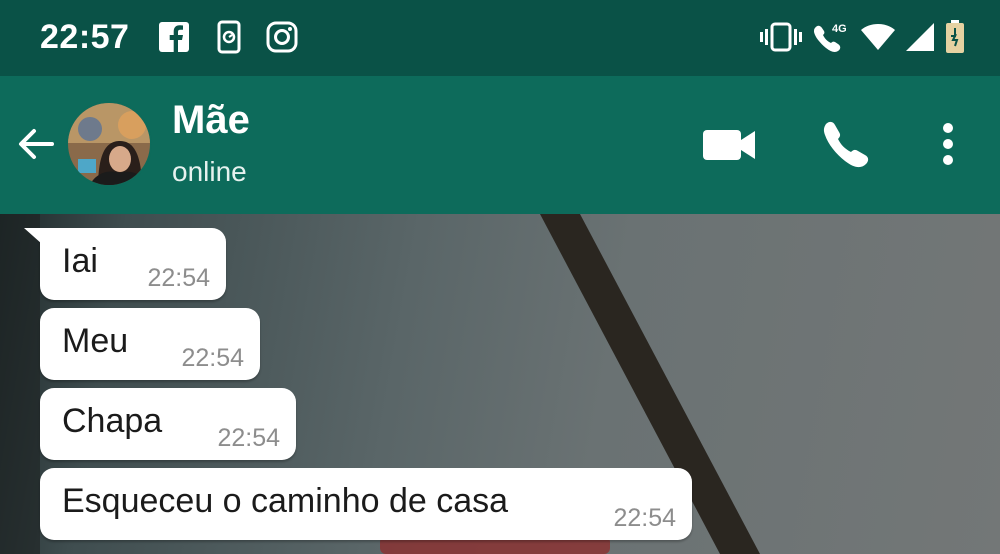 The width and height of the screenshot is (1000, 554). What do you see at coordinates (95, 341) in the screenshot?
I see `message-text: Meu` at bounding box center [95, 341].